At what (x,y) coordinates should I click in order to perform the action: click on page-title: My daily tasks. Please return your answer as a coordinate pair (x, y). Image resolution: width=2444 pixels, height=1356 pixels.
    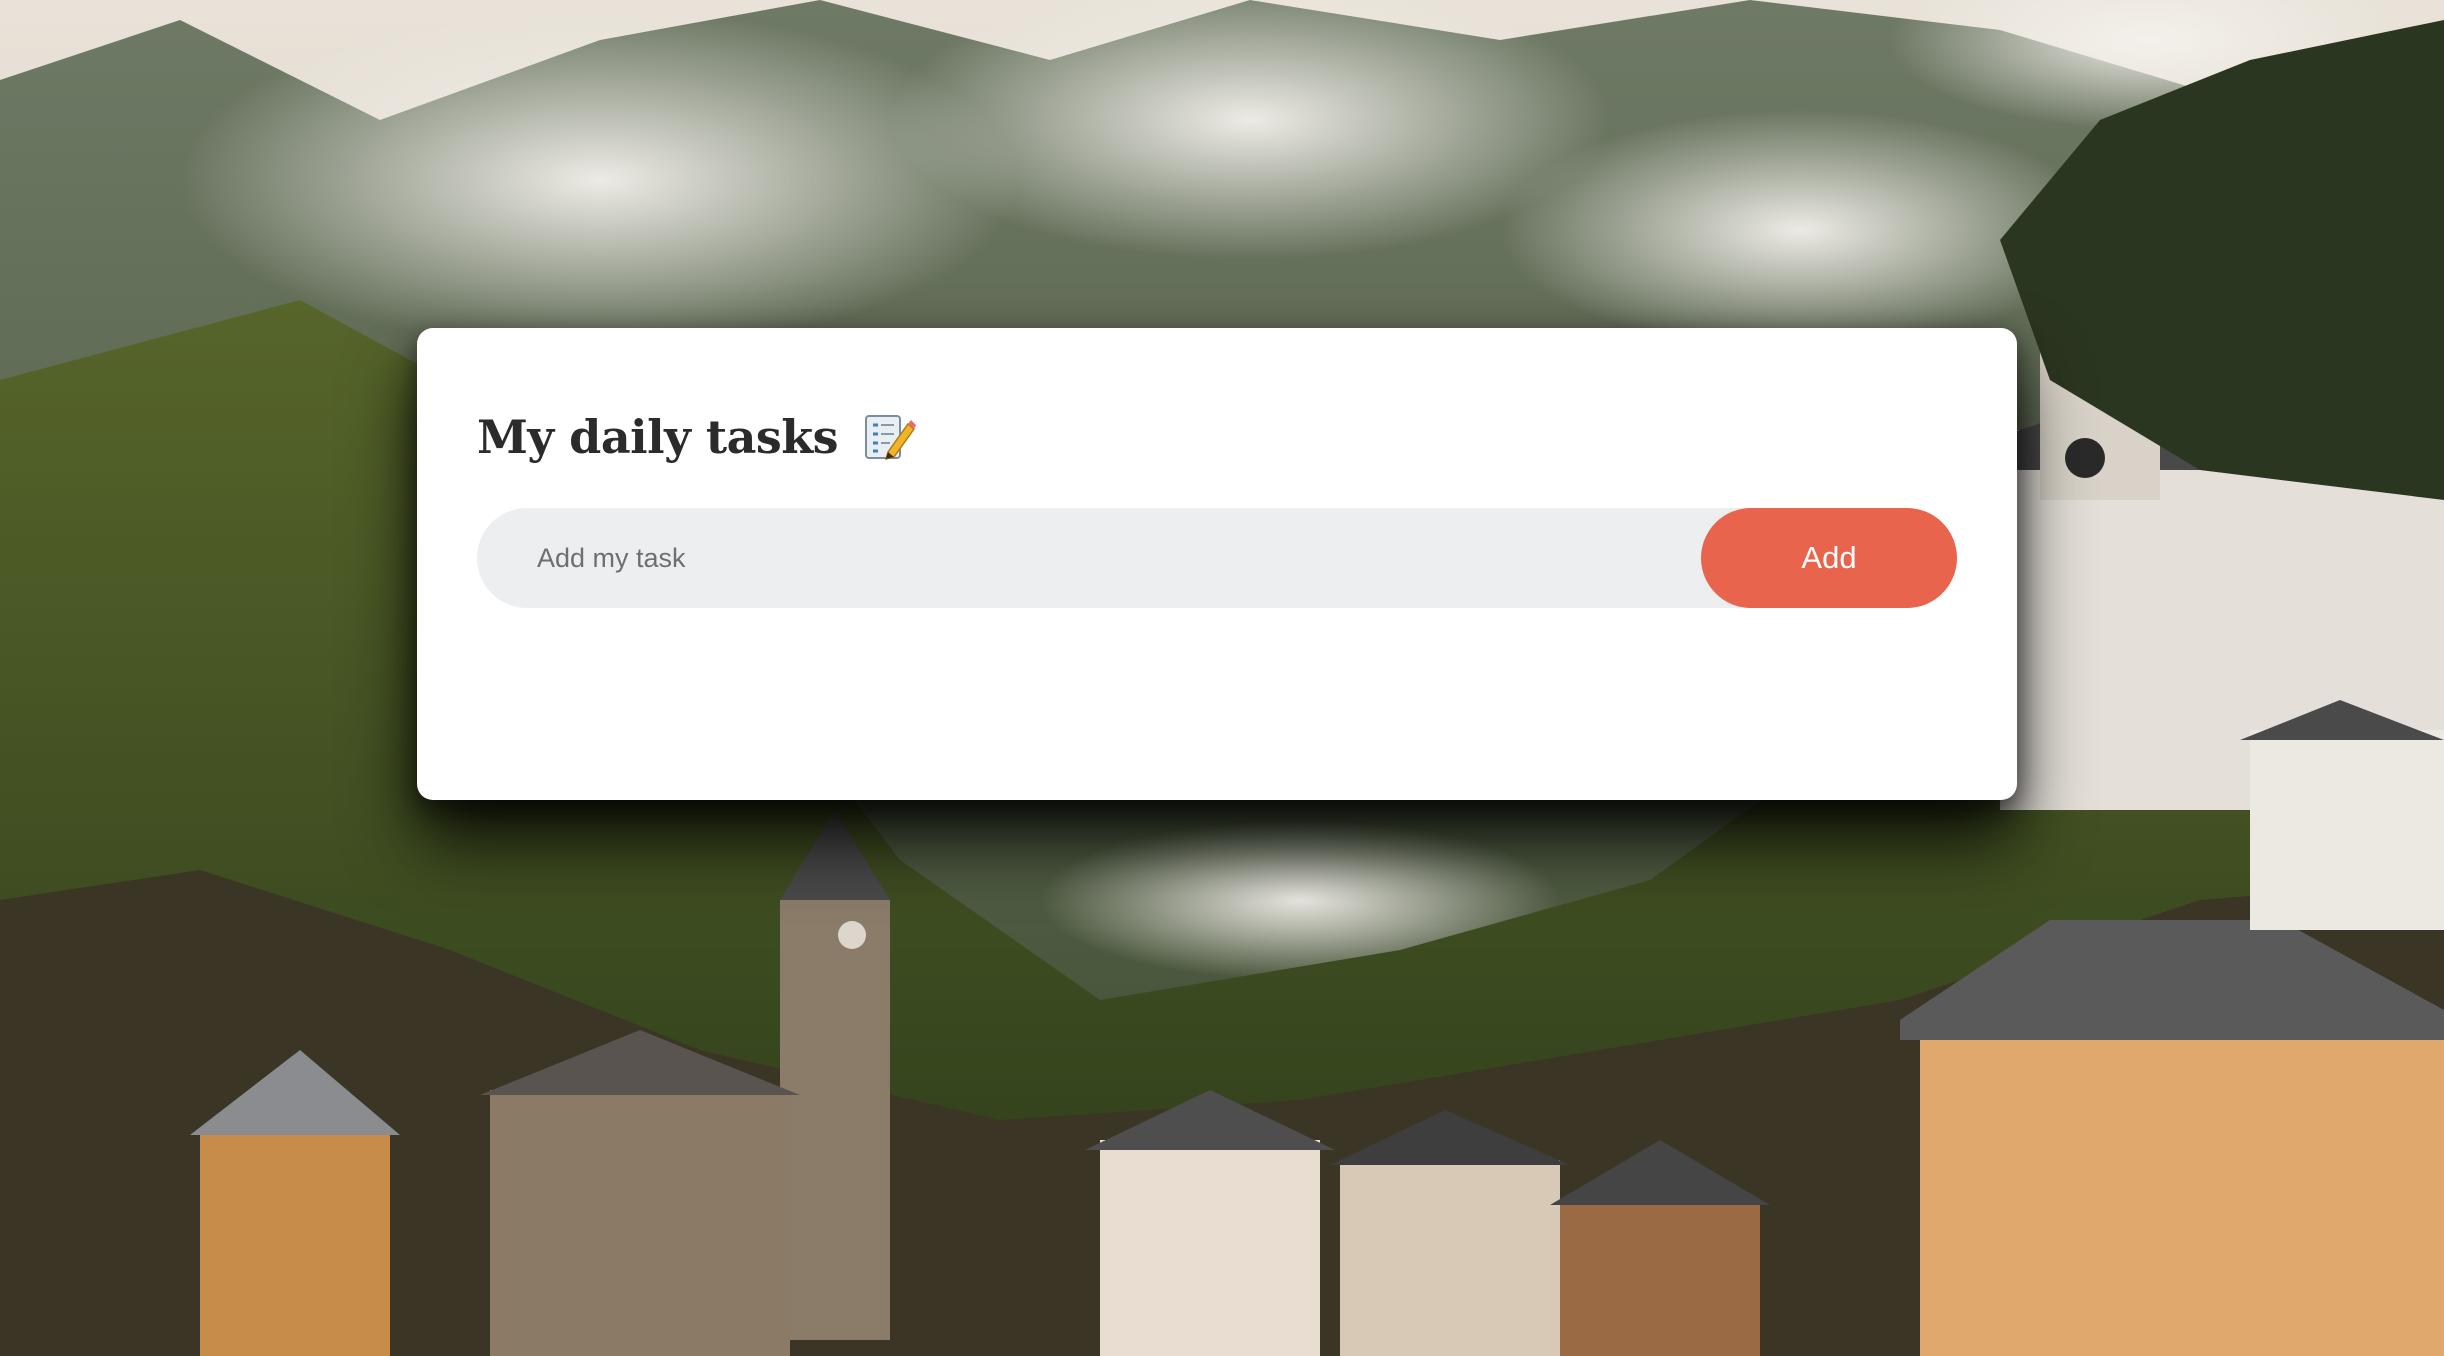
    Looking at the image, I should click on (658, 437).